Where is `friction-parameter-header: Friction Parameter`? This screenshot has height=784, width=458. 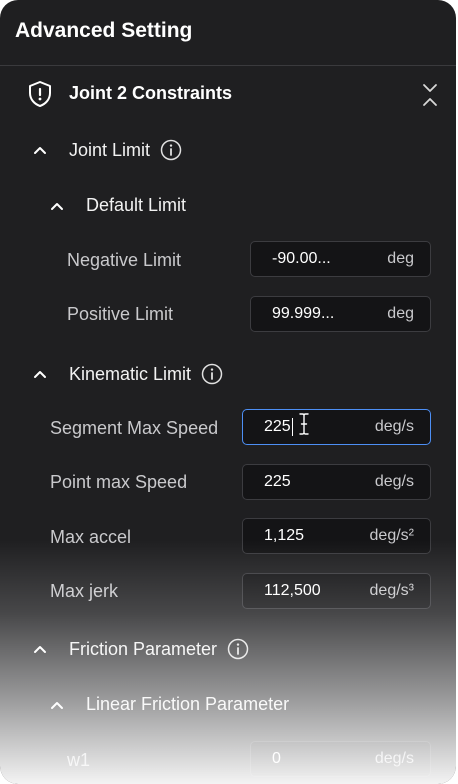 friction-parameter-header: Friction Parameter is located at coordinates (141, 649).